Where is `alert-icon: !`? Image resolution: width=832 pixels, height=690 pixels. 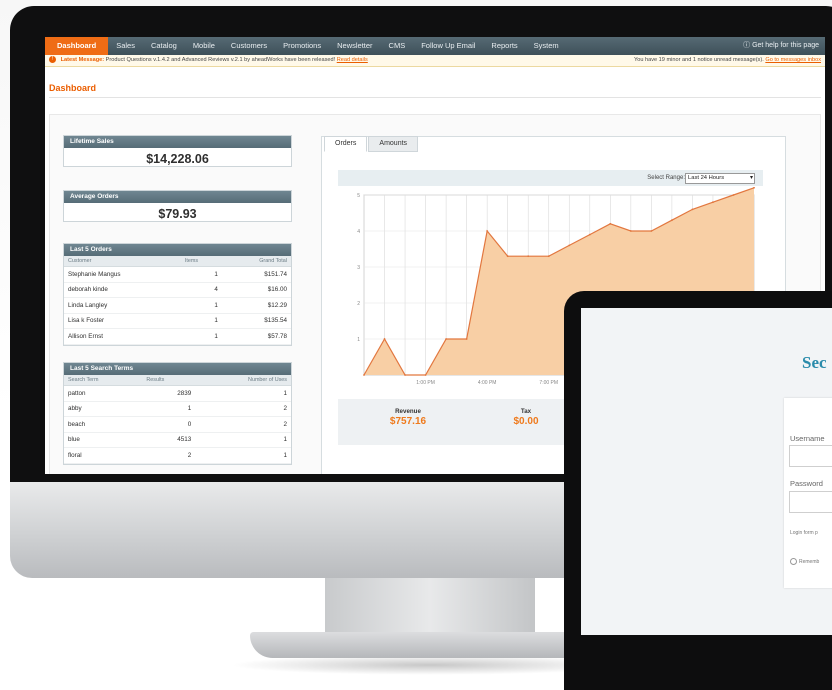
alert-icon: ! is located at coordinates (52, 60).